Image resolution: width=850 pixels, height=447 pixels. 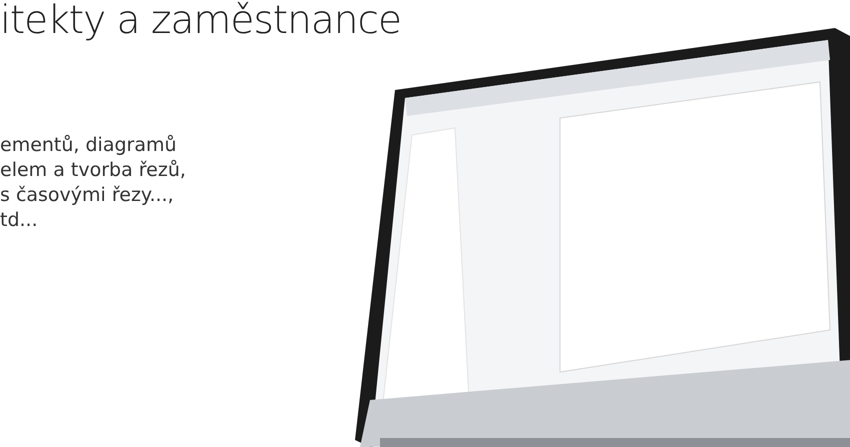 I want to click on paragraph-line: ementů, diagramů, so click(x=89, y=145).